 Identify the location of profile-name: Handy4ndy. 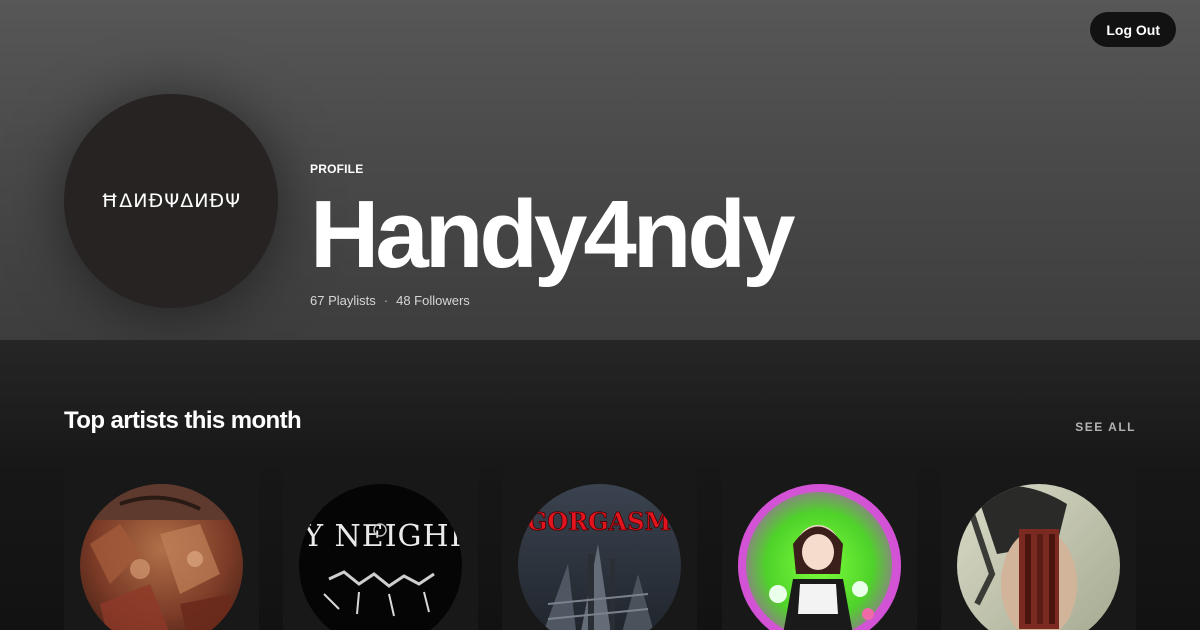
(552, 234).